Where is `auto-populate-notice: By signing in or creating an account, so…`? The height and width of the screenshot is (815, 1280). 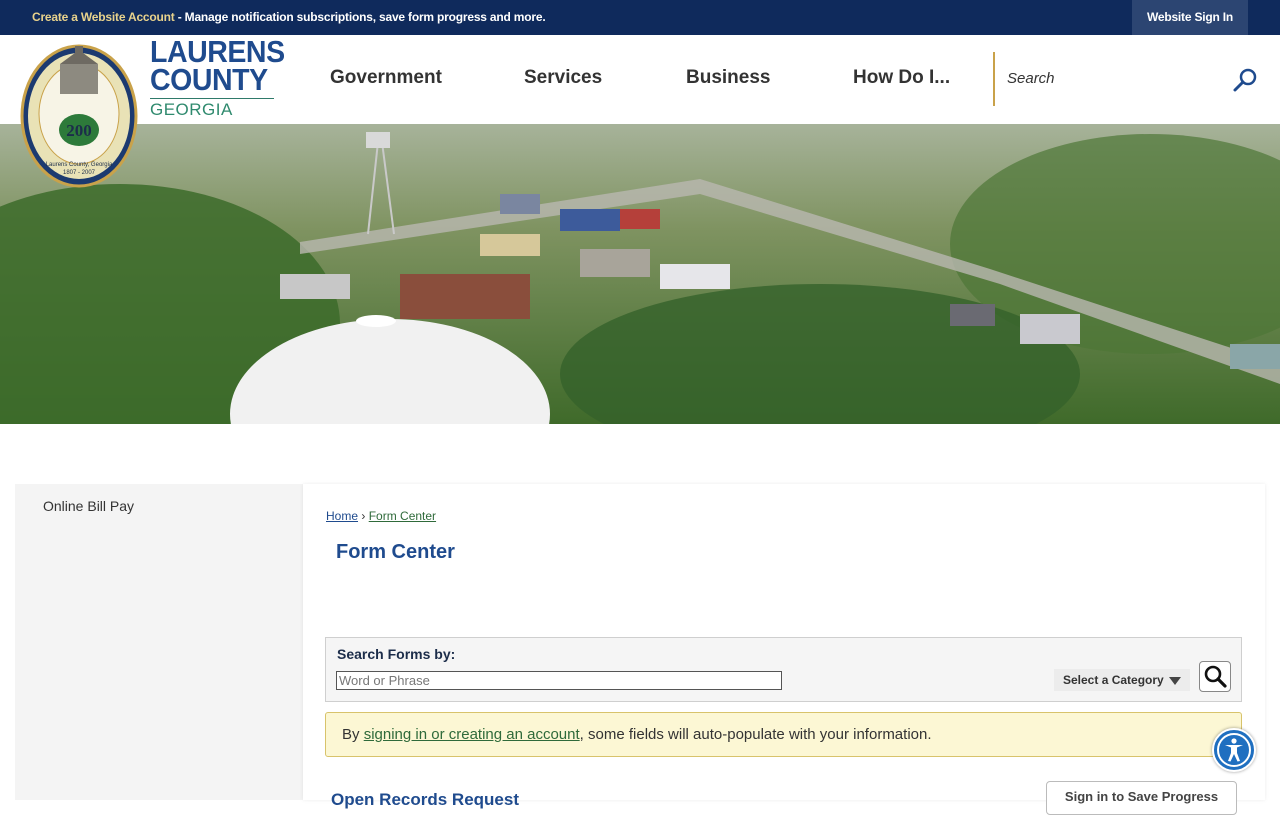
auto-populate-notice: By signing in or creating an account, so… is located at coordinates (783, 734).